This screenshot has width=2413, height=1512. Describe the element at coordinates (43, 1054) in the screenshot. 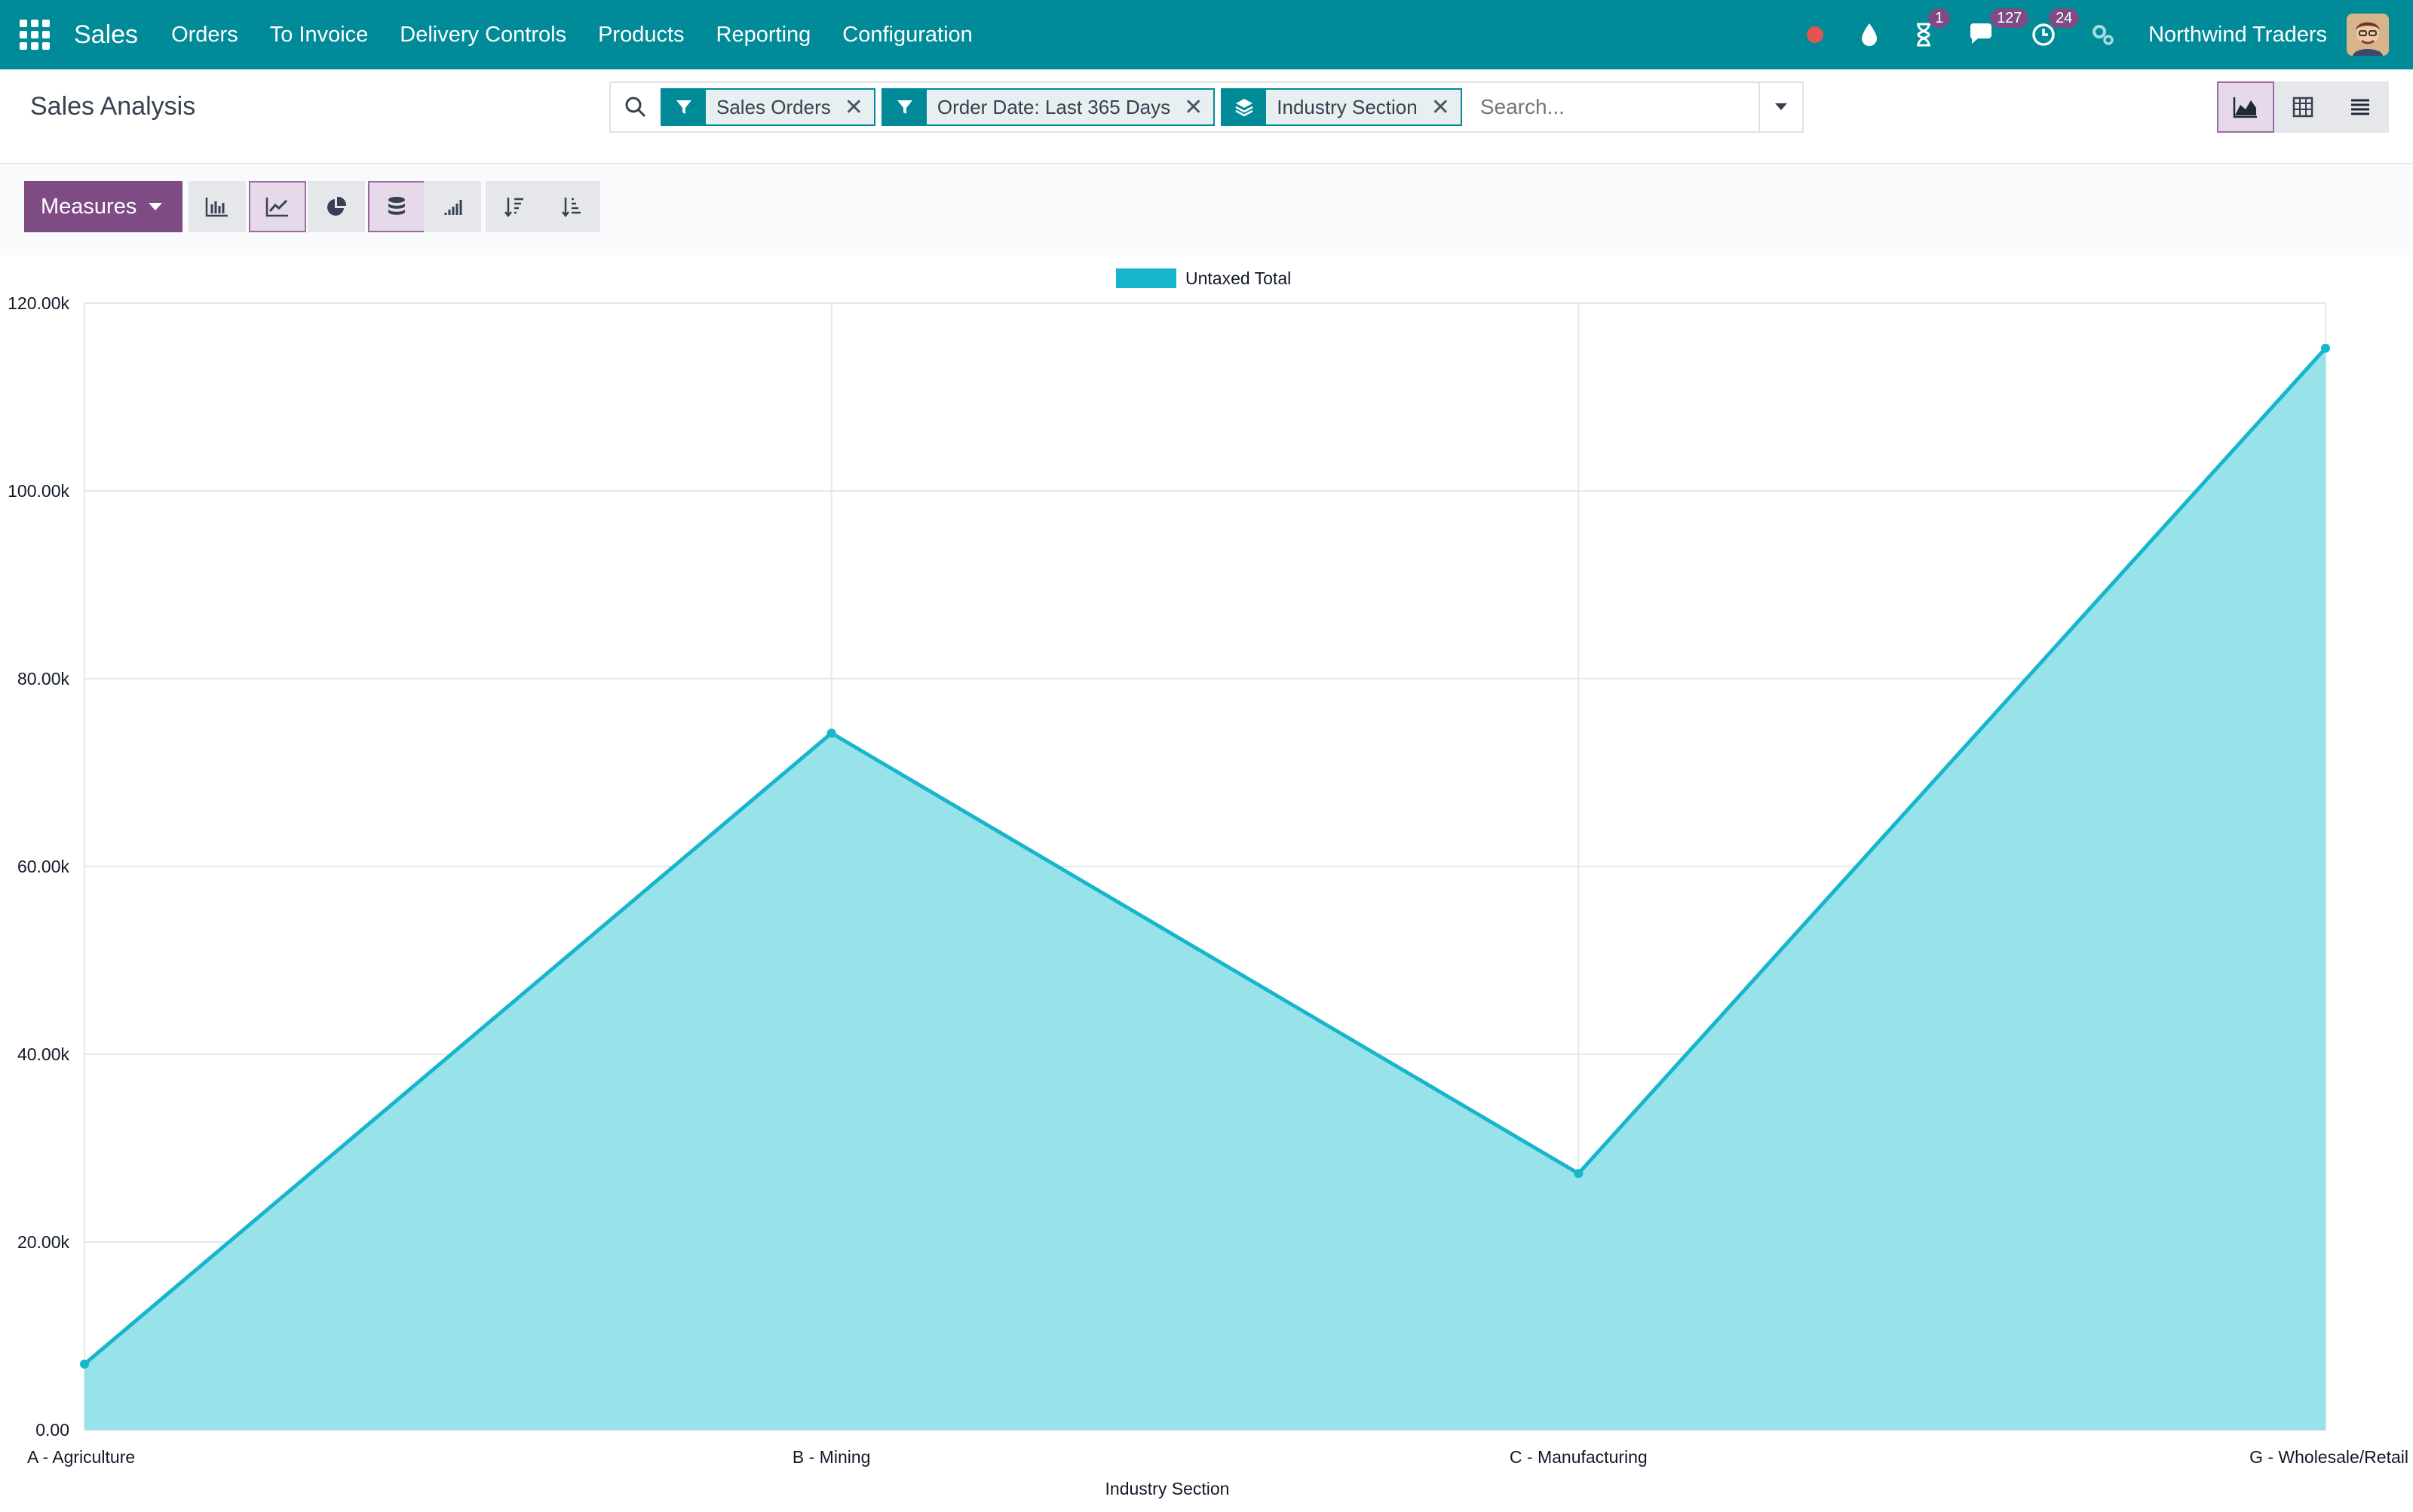

I see `y-tick-label: 40.00k` at that location.